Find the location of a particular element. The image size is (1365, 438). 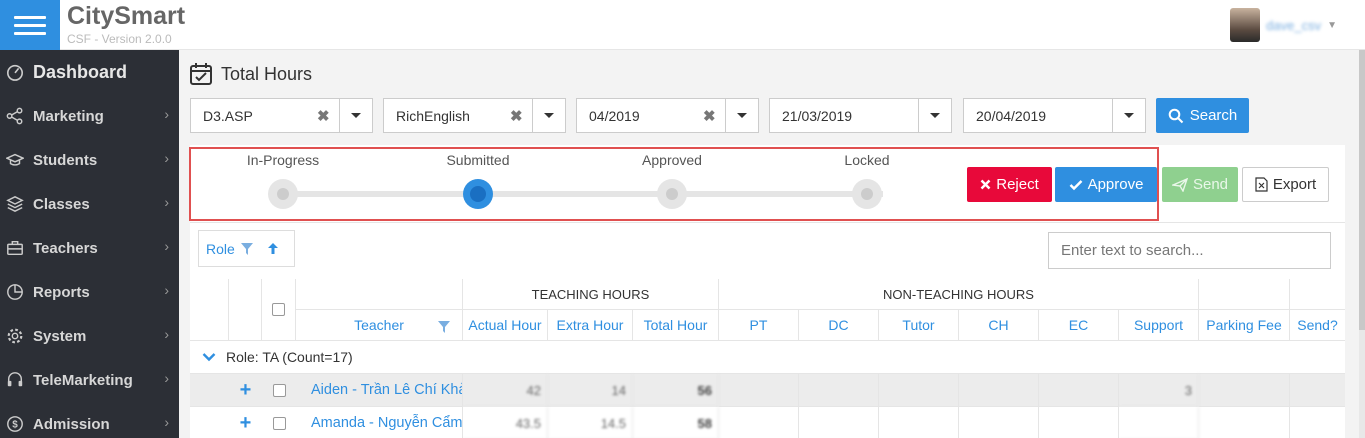

select-value: 04/2019 is located at coordinates (614, 116).